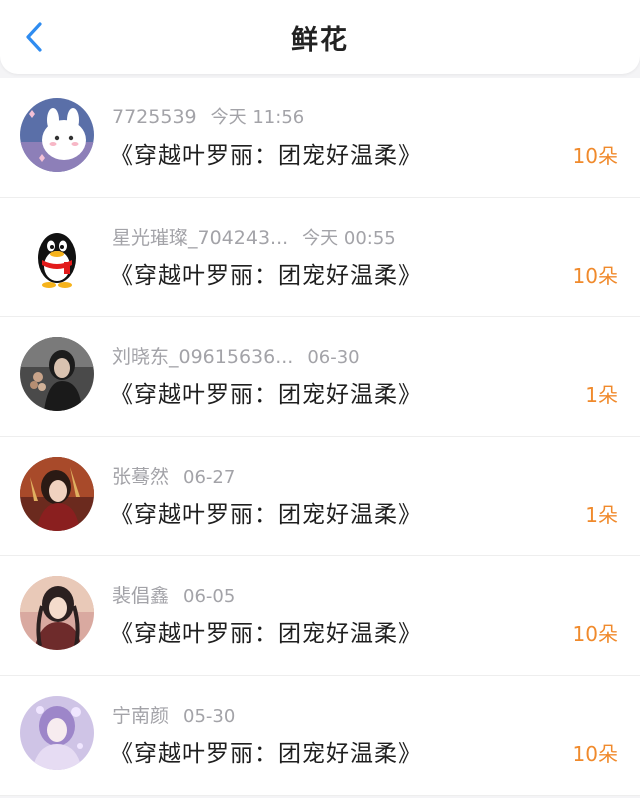 This screenshot has width=640, height=798. What do you see at coordinates (349, 238) in the screenshot?
I see `gift-time: 今天 00:55` at bounding box center [349, 238].